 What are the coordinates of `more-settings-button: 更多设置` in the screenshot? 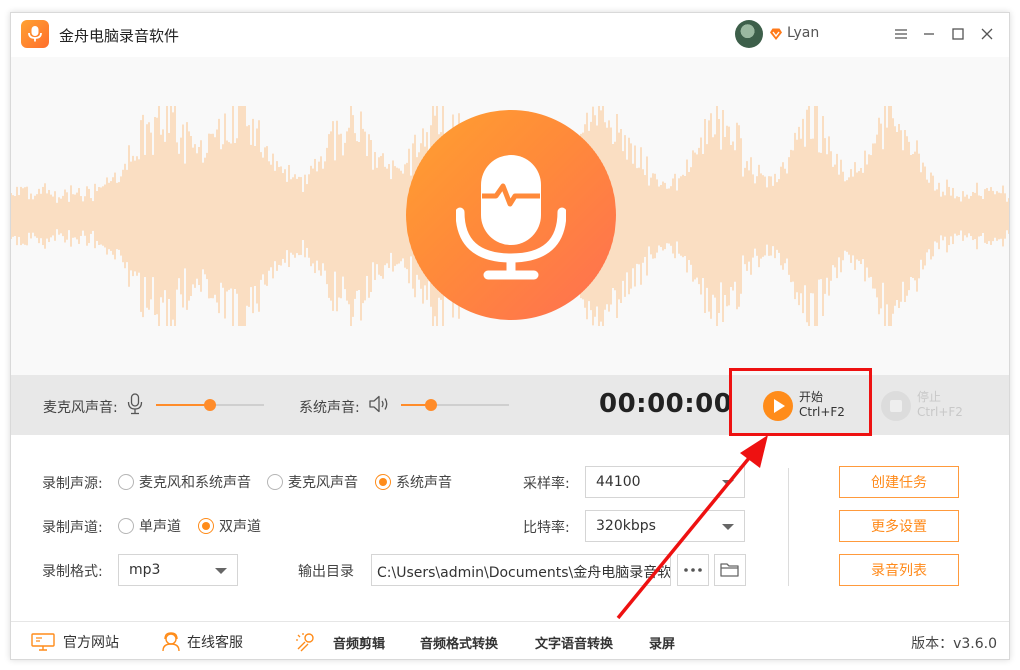 It's located at (899, 526).